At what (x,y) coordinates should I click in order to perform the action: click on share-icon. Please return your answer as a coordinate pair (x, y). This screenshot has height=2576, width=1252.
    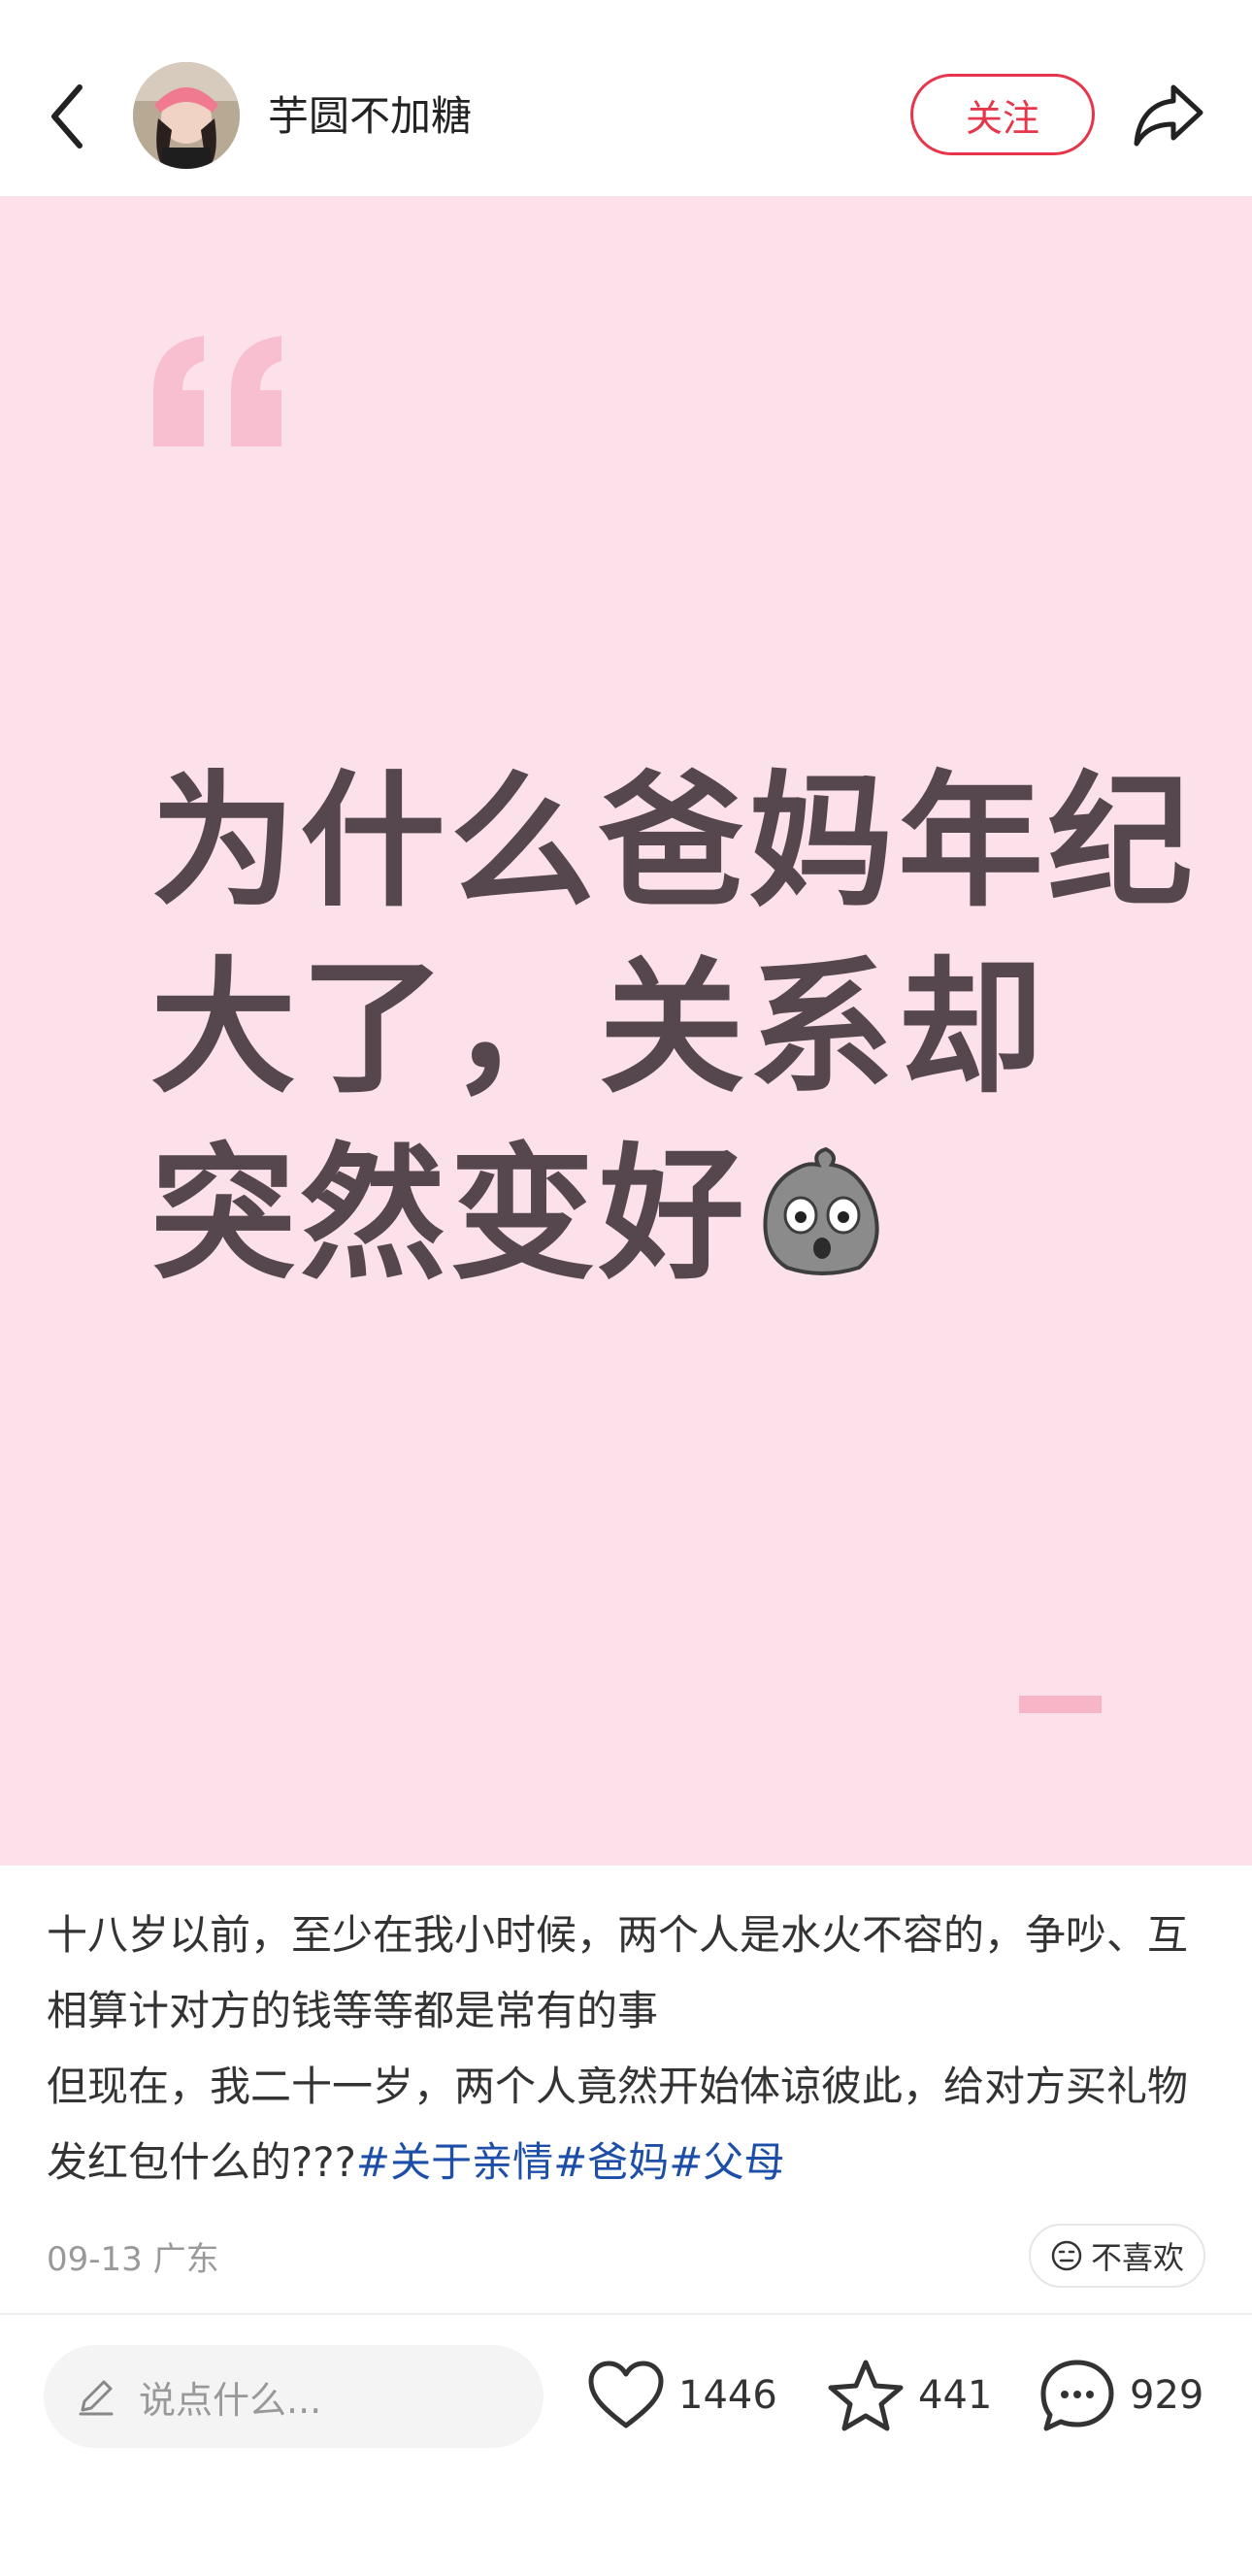
    Looking at the image, I should click on (1168, 115).